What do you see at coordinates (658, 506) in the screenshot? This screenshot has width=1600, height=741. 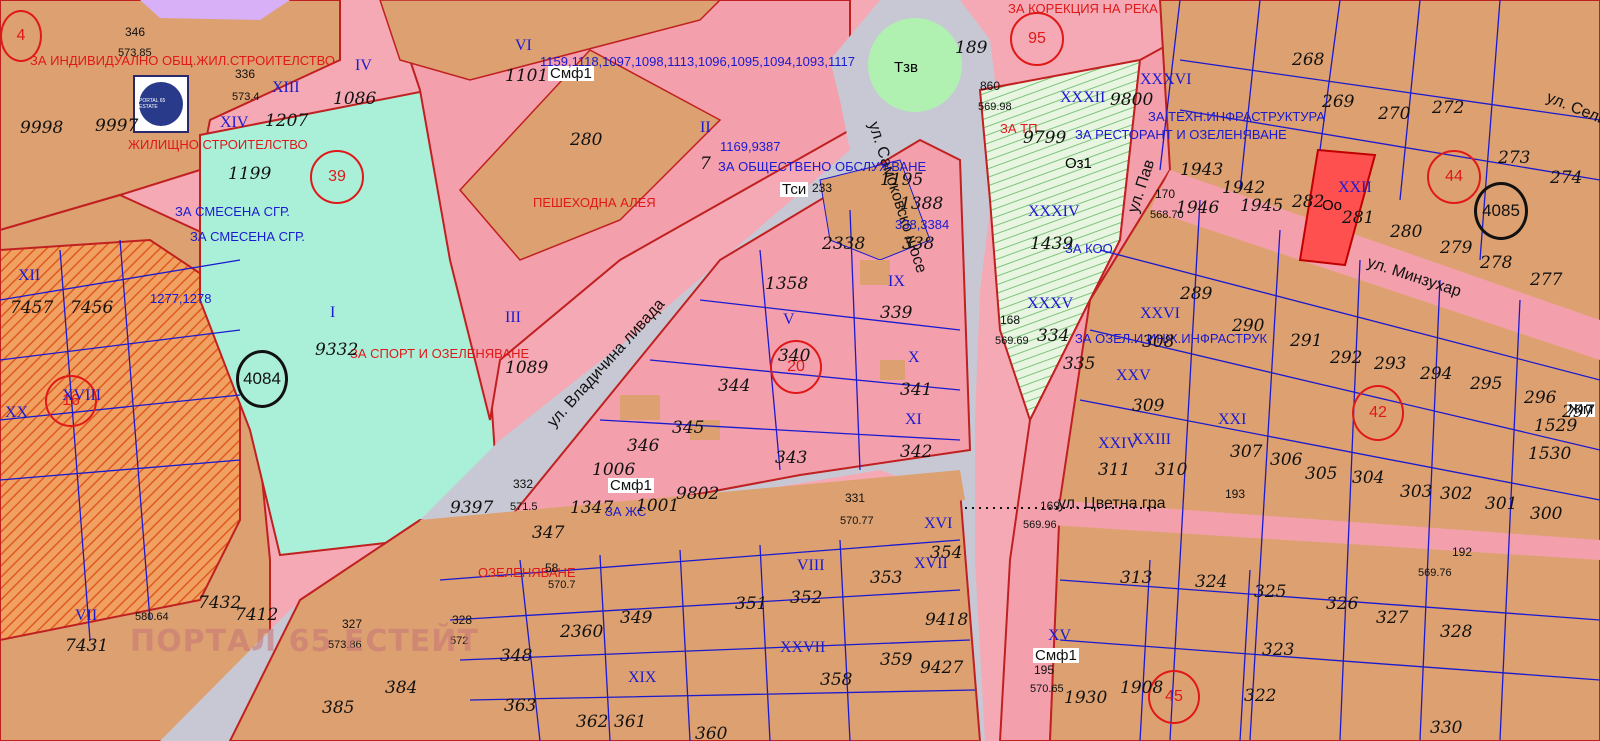 I see `block-1001: 1001` at bounding box center [658, 506].